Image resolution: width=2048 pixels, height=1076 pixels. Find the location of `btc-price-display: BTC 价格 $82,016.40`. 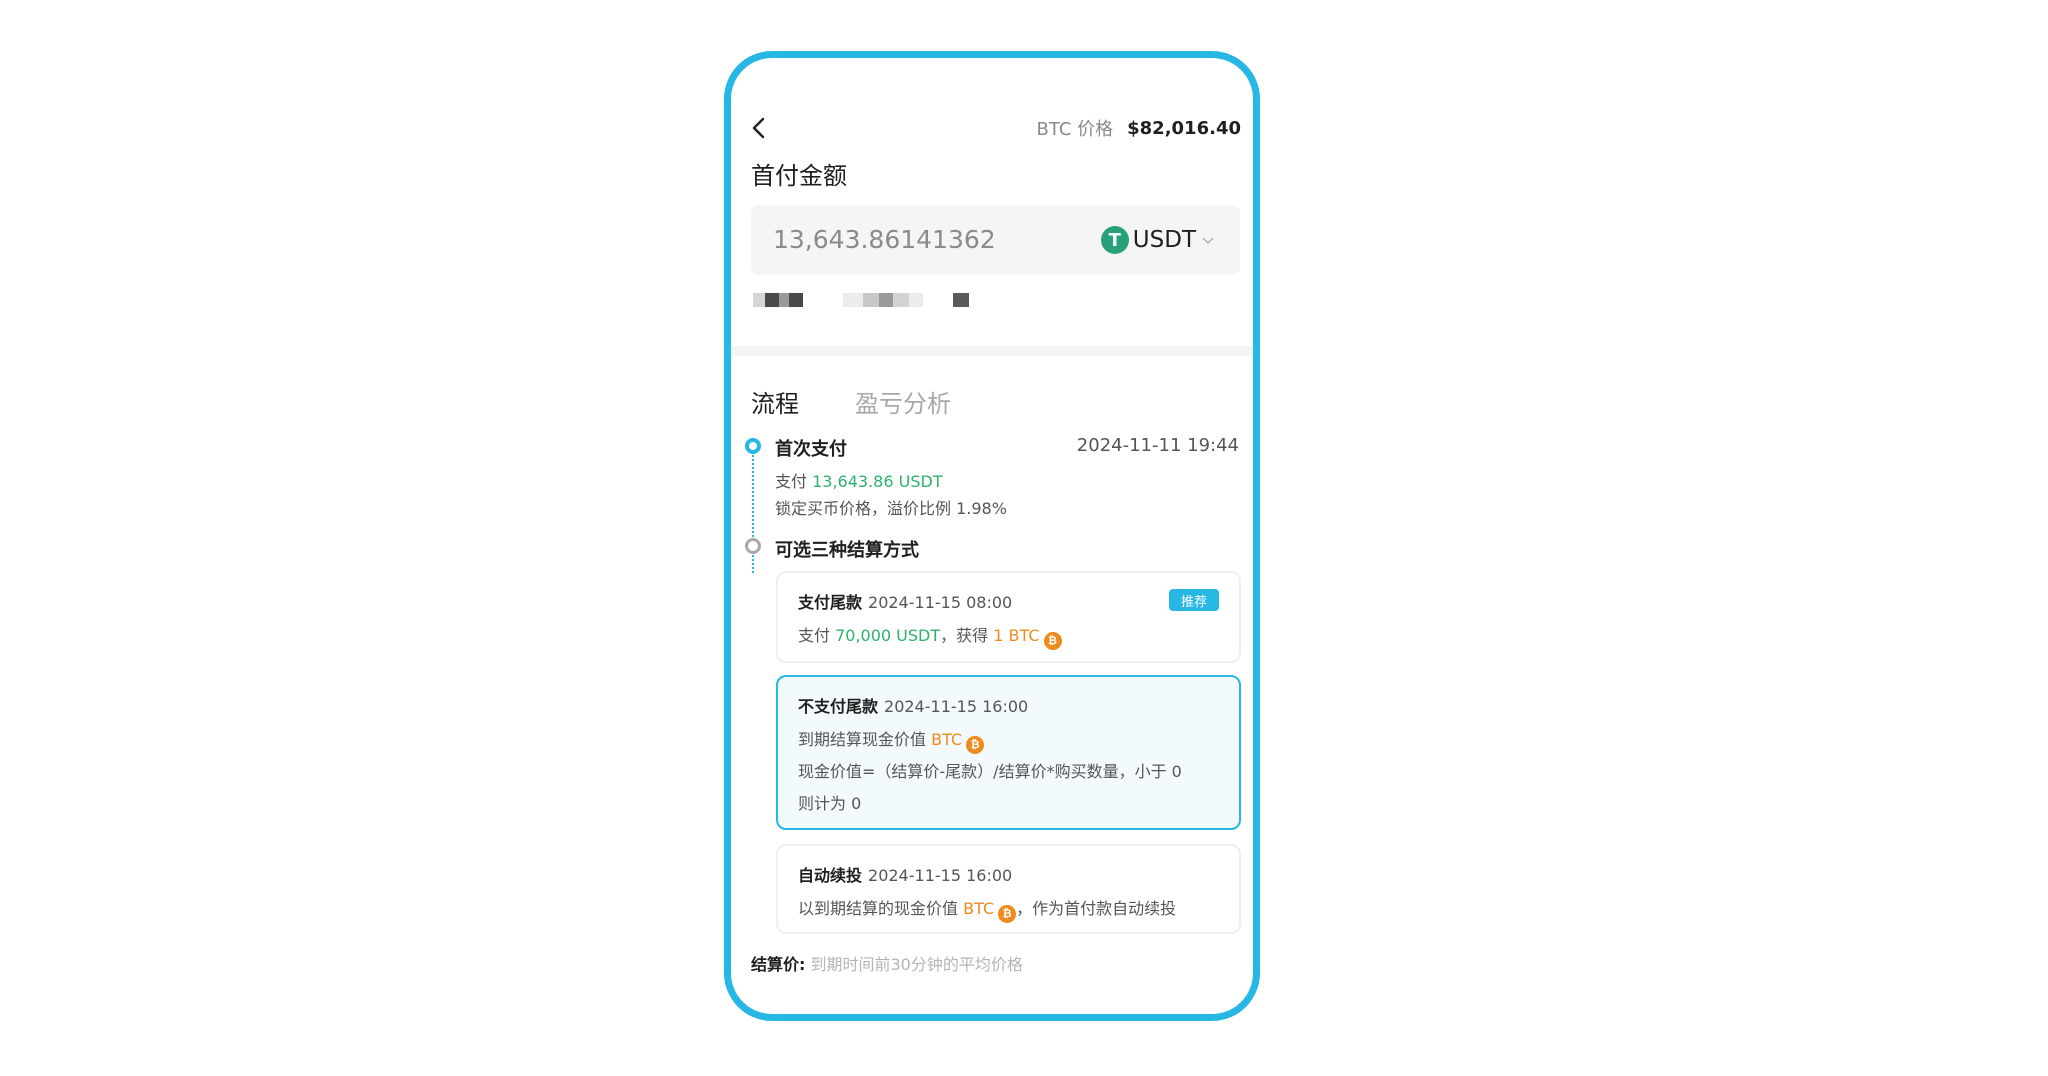

btc-price-display: BTC 价格 $82,016.40 is located at coordinates (1139, 128).